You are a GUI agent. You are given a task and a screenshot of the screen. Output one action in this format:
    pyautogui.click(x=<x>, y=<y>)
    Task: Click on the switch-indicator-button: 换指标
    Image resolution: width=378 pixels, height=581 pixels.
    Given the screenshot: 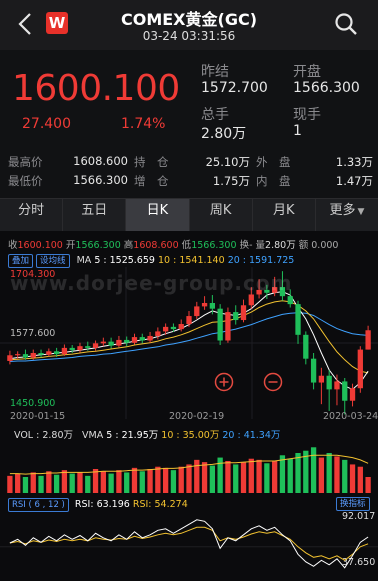 What is the action you would take?
    pyautogui.click(x=353, y=504)
    